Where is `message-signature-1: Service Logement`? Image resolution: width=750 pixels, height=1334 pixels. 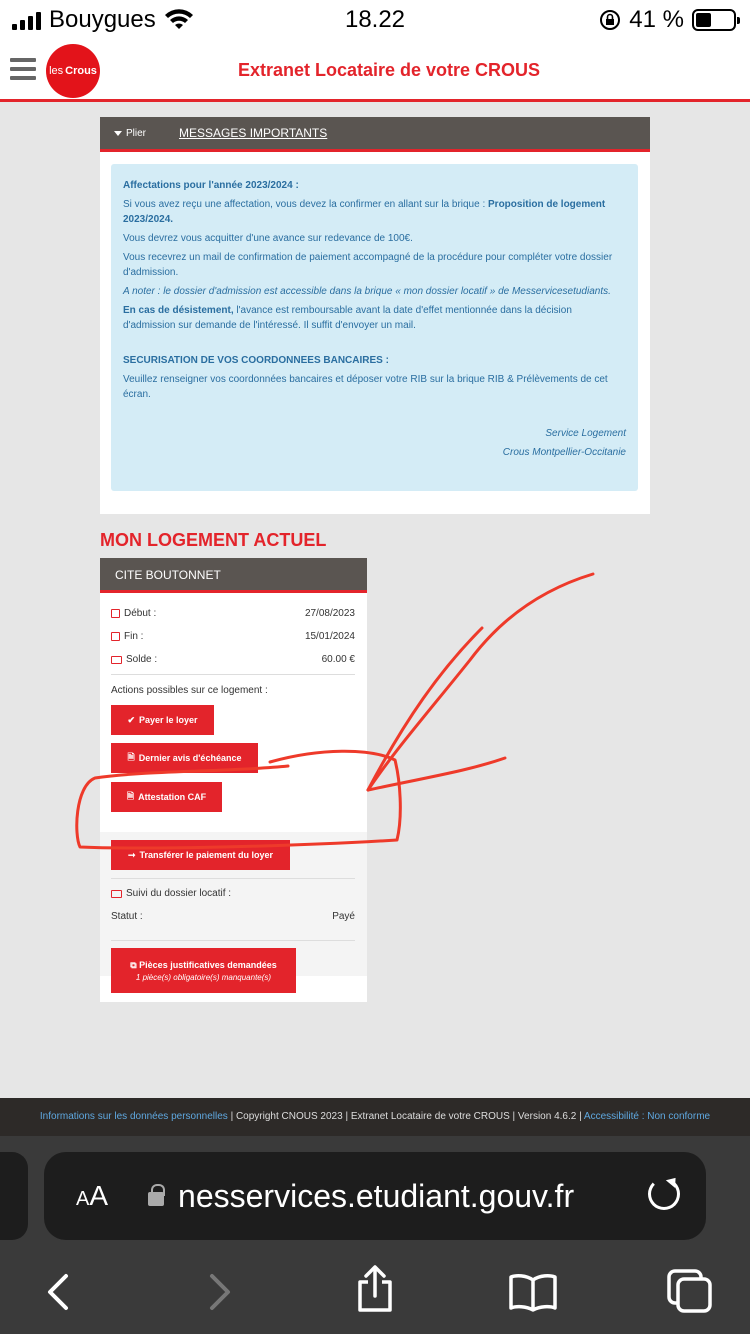 message-signature-1: Service Logement is located at coordinates (585, 433).